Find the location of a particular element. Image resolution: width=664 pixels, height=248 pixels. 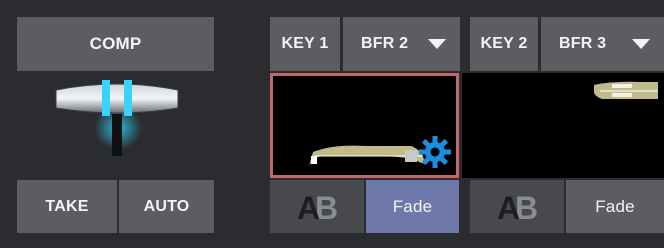

auto-label: AUTO is located at coordinates (166, 206).